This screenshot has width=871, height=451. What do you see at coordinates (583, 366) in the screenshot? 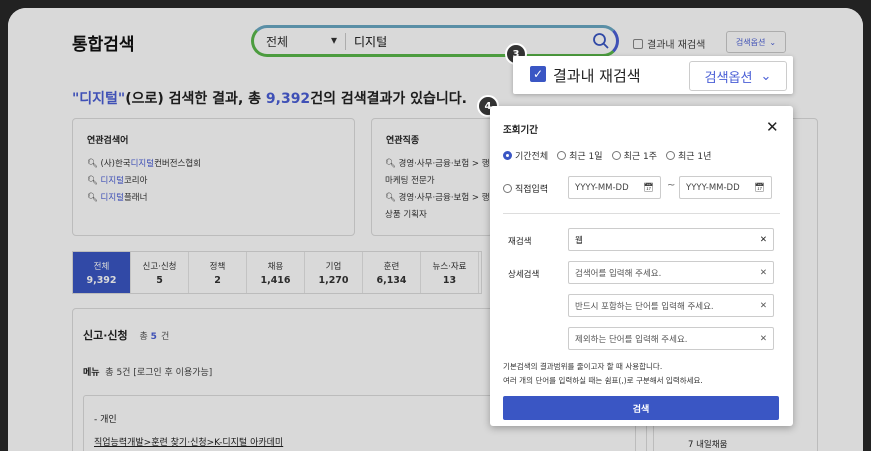
I see `help-text-1: 기본검색의 결과범위를 줄이고자 할 때 사용합니다.` at bounding box center [583, 366].